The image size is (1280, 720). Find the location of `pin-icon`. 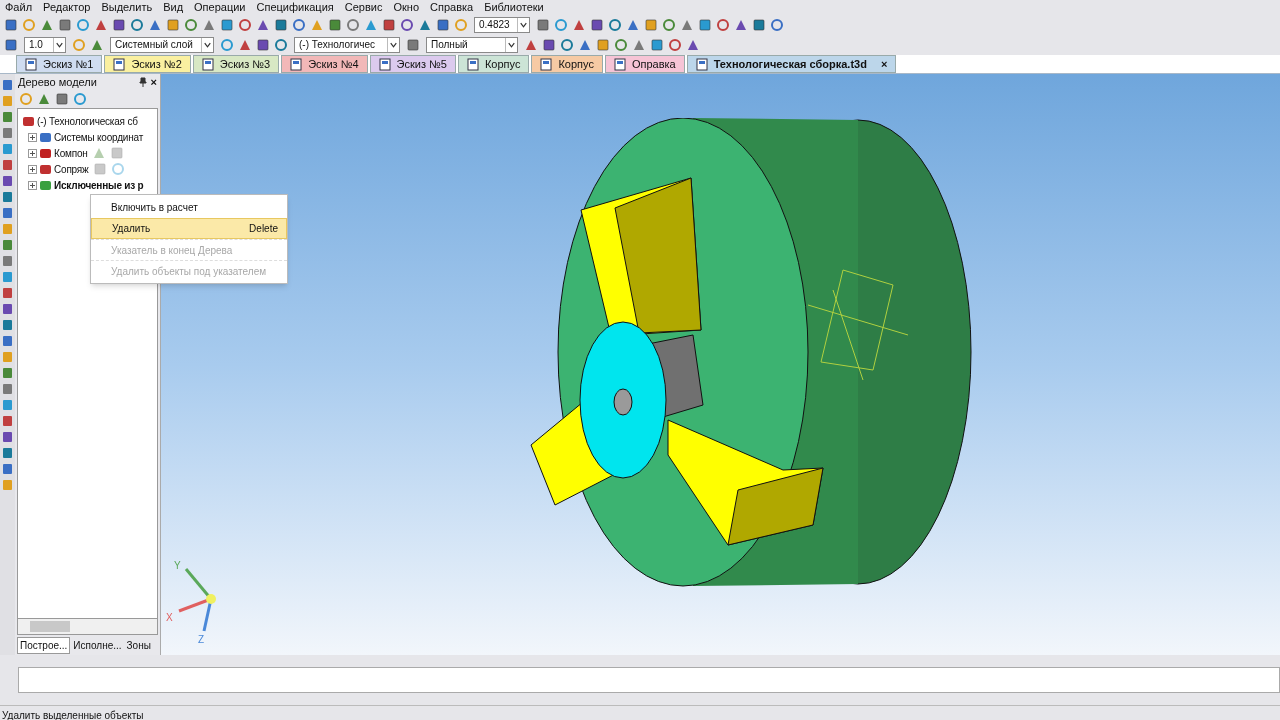

pin-icon is located at coordinates (142, 82).